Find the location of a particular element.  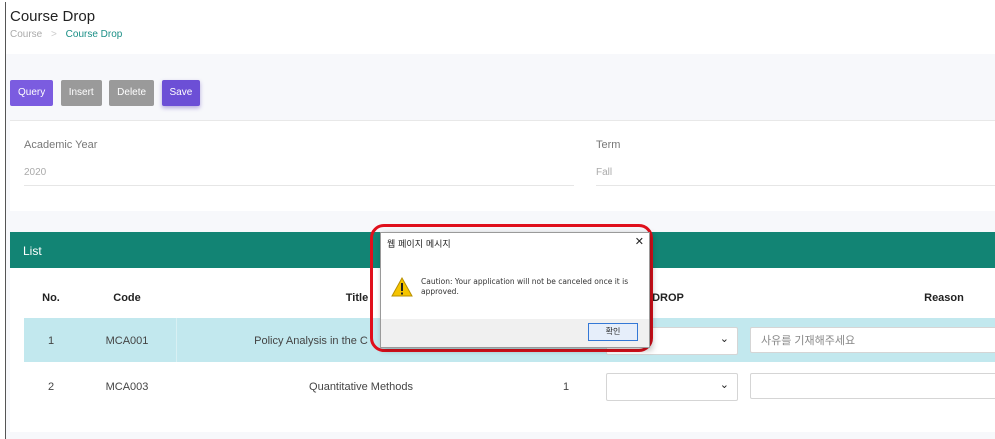

ok-button: 확인 is located at coordinates (613, 332).